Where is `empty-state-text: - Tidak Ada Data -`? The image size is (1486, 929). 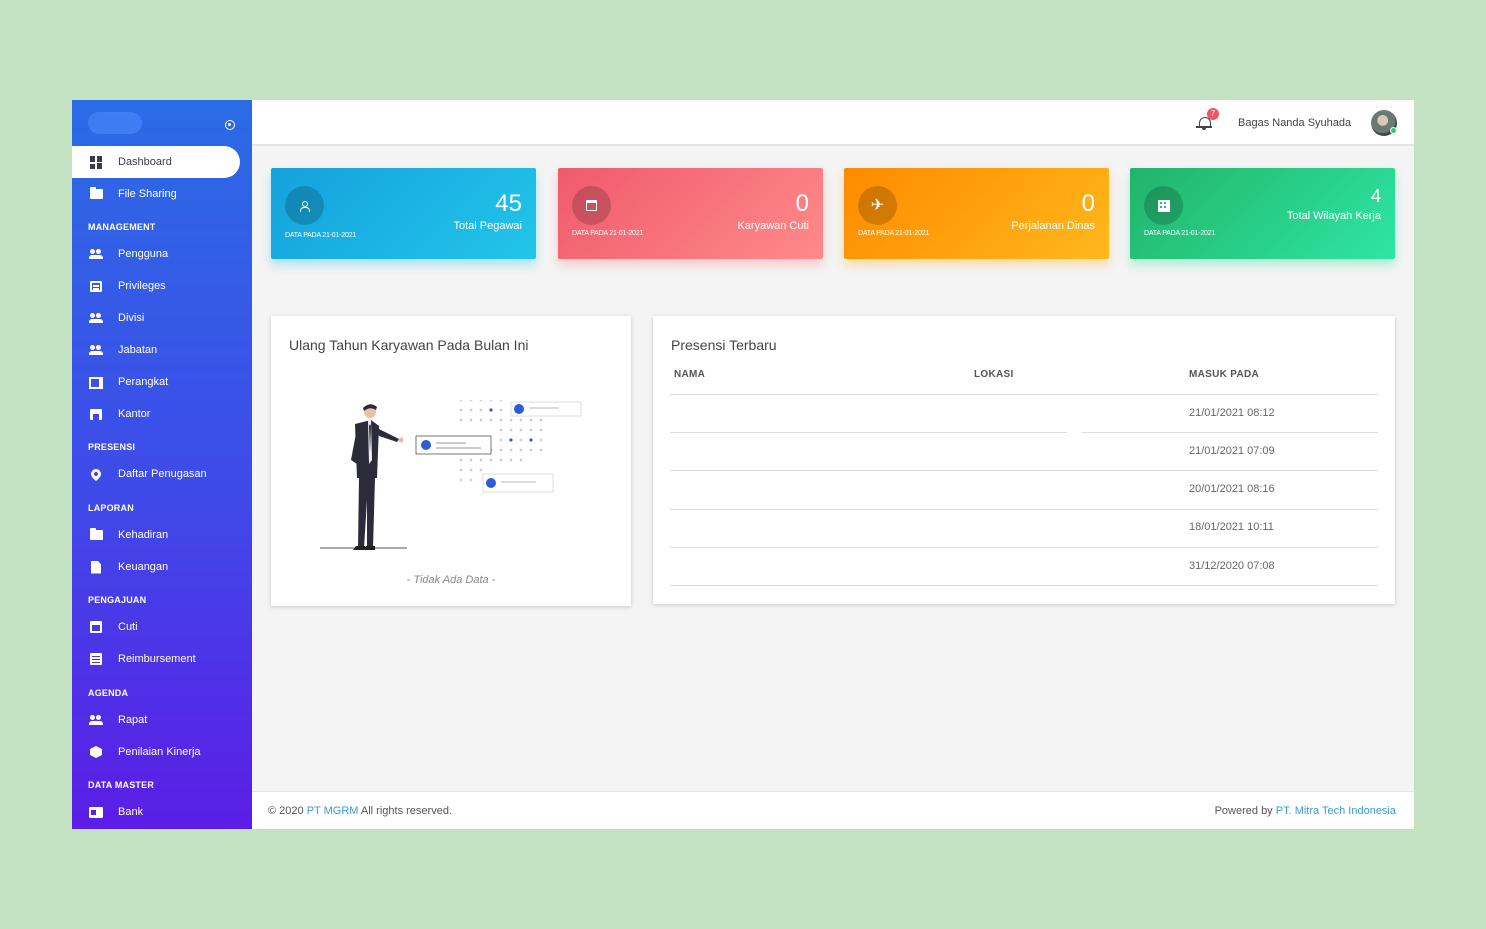
empty-state-text: - Tidak Ada Data - is located at coordinates (451, 580).